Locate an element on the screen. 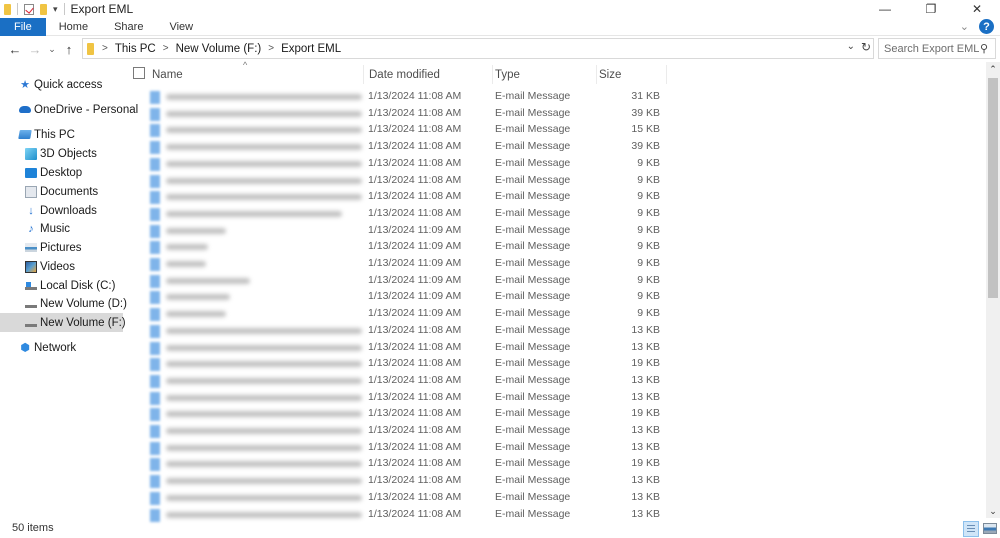 The height and width of the screenshot is (538, 1000). help-icon: ? is located at coordinates (986, 26).